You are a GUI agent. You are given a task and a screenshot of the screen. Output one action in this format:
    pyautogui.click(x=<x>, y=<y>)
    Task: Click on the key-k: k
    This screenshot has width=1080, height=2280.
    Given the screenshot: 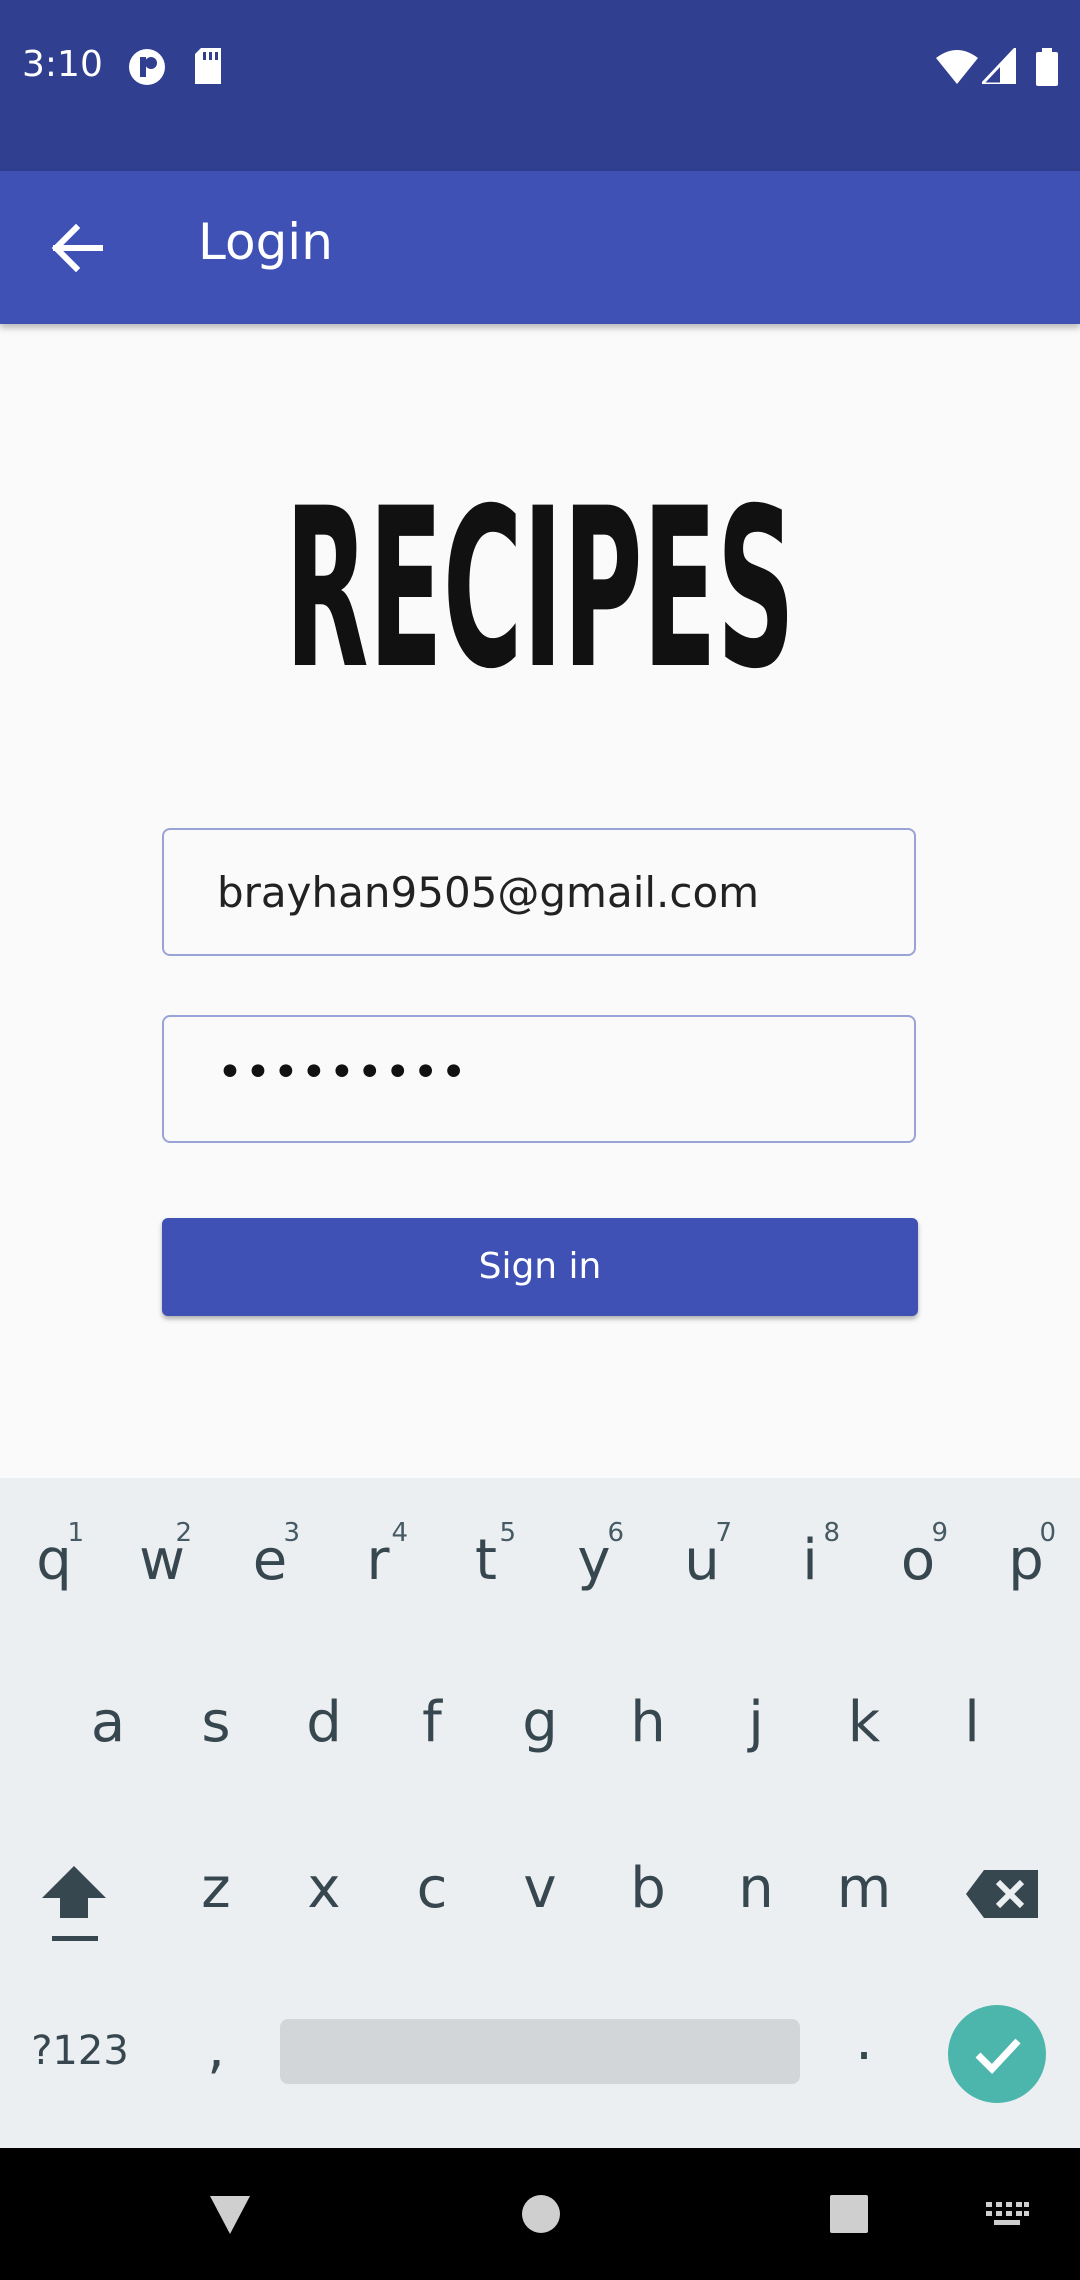 What is the action you would take?
    pyautogui.click(x=864, y=1722)
    